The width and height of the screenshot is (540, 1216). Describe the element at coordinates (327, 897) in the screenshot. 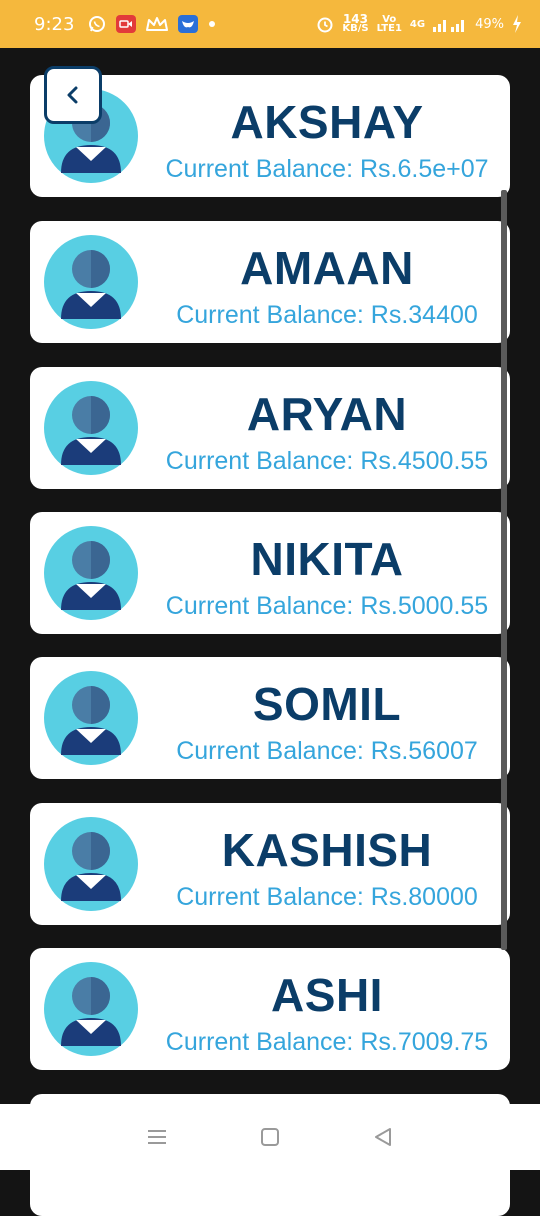

I see `customer-balance: Current Balance: Rs.80000` at that location.